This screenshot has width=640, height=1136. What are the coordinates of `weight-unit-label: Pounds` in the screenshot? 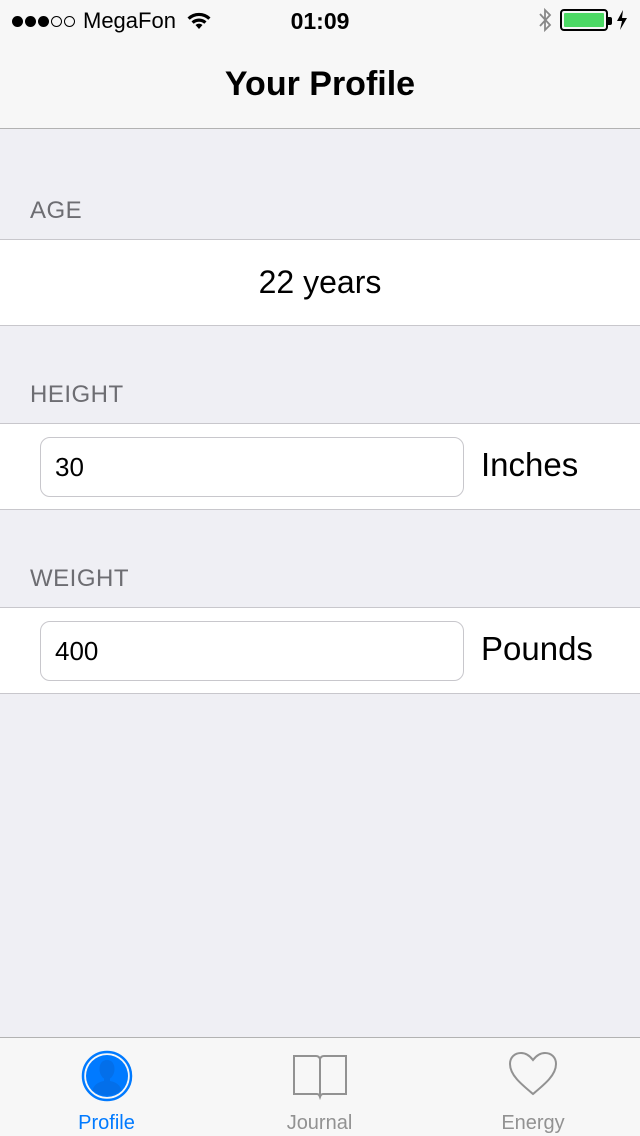 It's located at (537, 648).